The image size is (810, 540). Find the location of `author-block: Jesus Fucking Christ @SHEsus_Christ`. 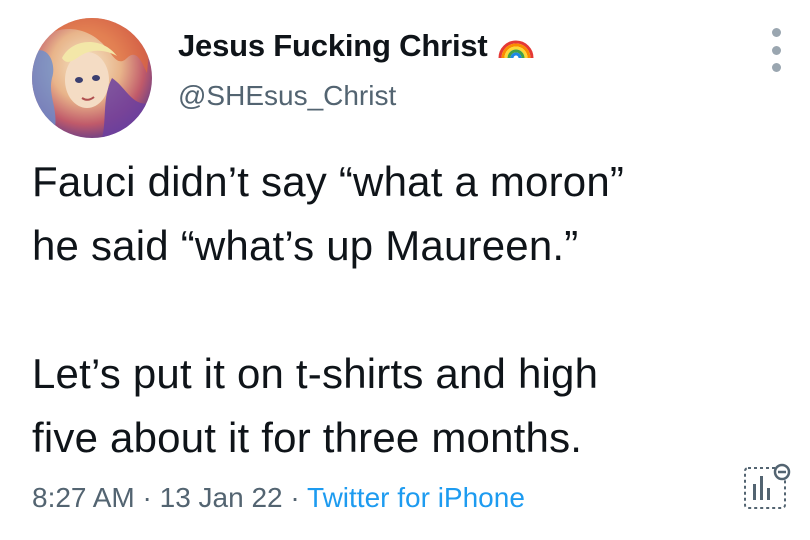

author-block: Jesus Fucking Christ @SHEsus_Christ is located at coordinates (357, 69).